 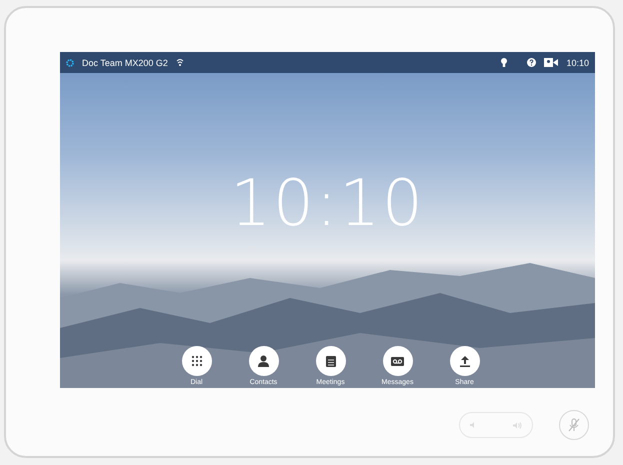 I want to click on lightbulb-icon, so click(x=504, y=63).